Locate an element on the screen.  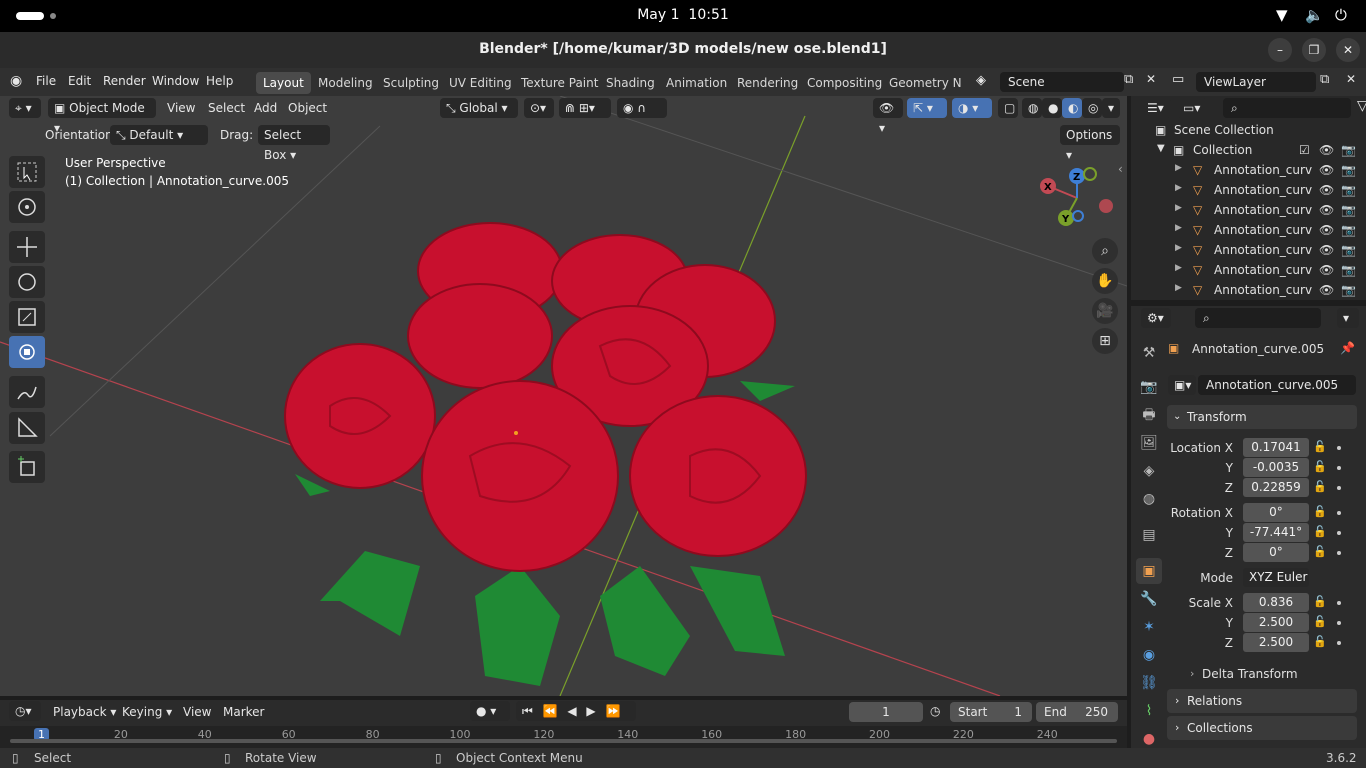
sidebar-toggle-icon: ‹ is located at coordinates (1120, 169).